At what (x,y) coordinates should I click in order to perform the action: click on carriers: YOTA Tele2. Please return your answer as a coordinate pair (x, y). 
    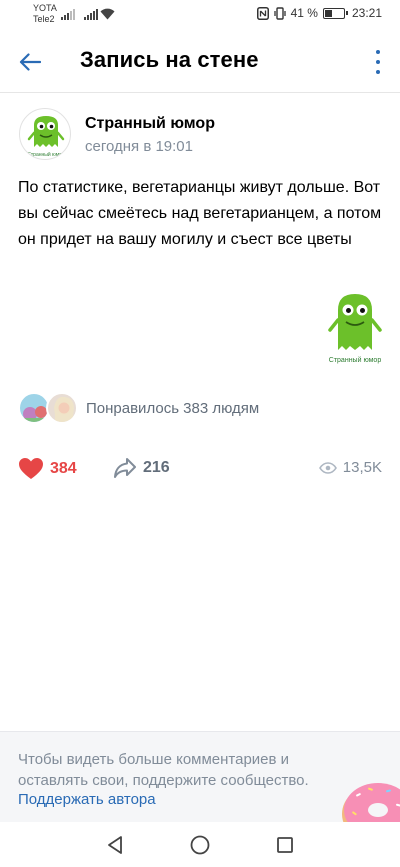
    Looking at the image, I should click on (45, 14).